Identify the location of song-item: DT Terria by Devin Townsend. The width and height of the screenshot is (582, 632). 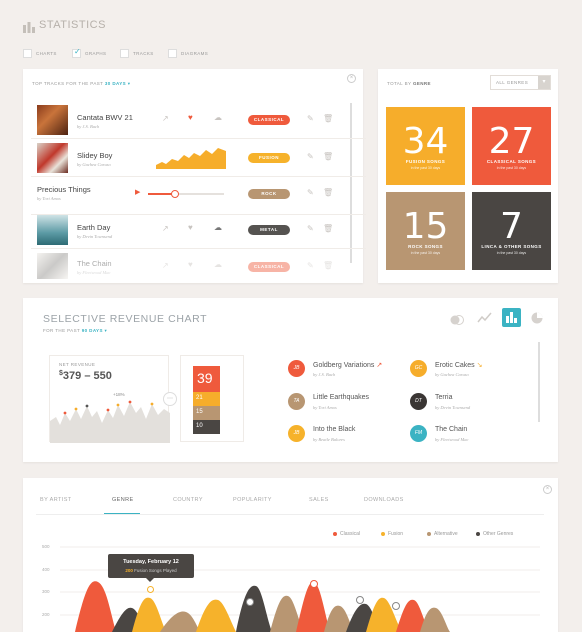
(467, 402).